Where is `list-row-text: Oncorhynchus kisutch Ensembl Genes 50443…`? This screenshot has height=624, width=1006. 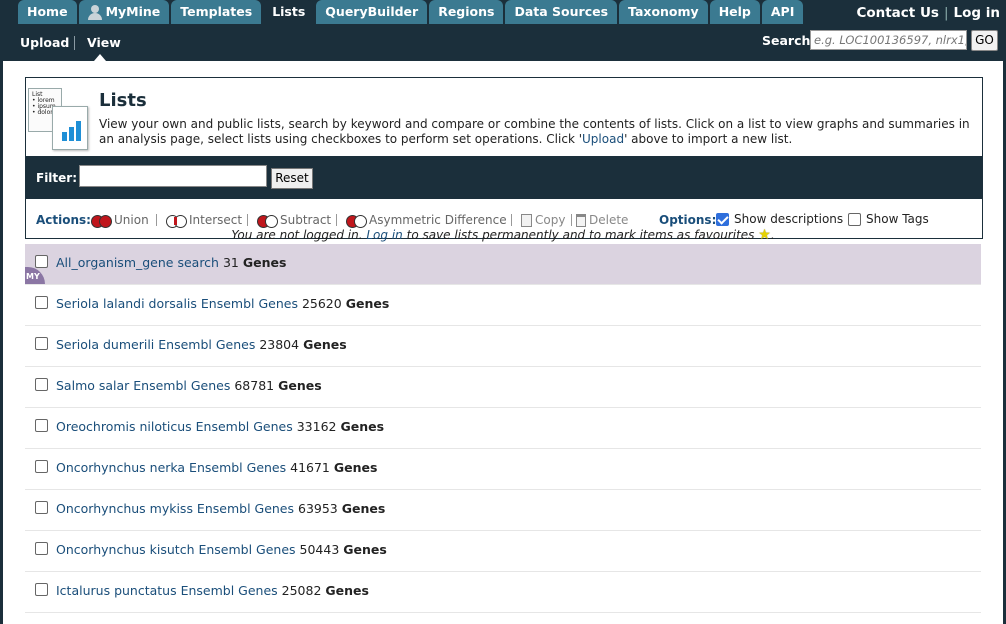 list-row-text: Oncorhynchus kisutch Ensembl Genes 50443… is located at coordinates (221, 549).